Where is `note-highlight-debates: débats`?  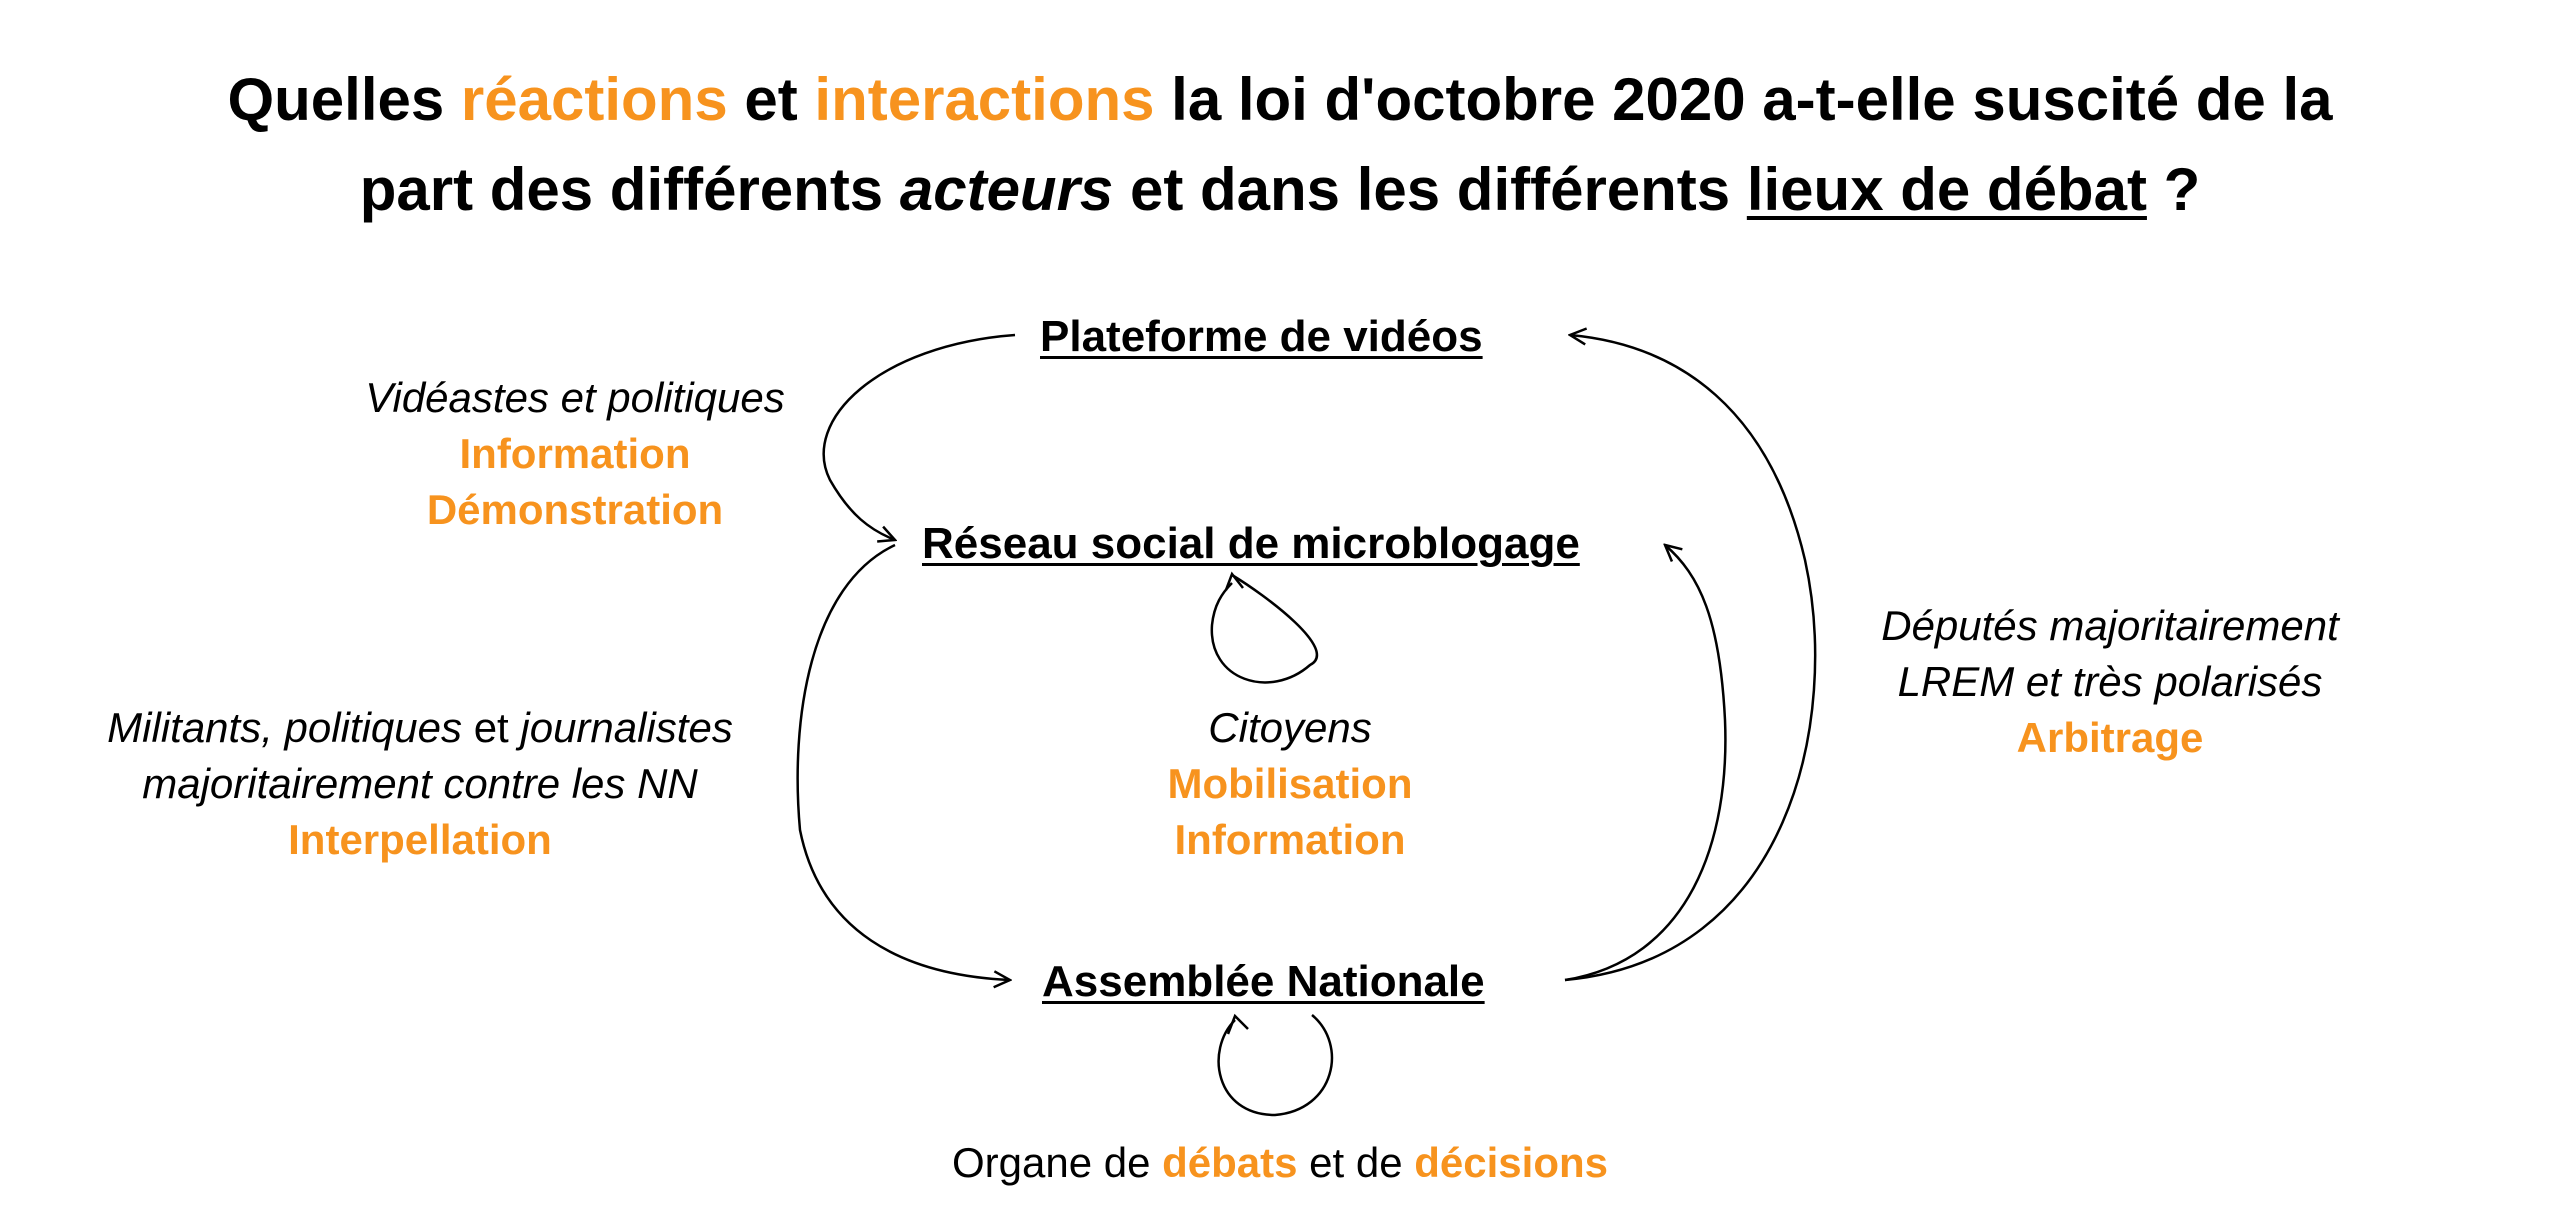
note-highlight-debates: débats is located at coordinates (1230, 1162).